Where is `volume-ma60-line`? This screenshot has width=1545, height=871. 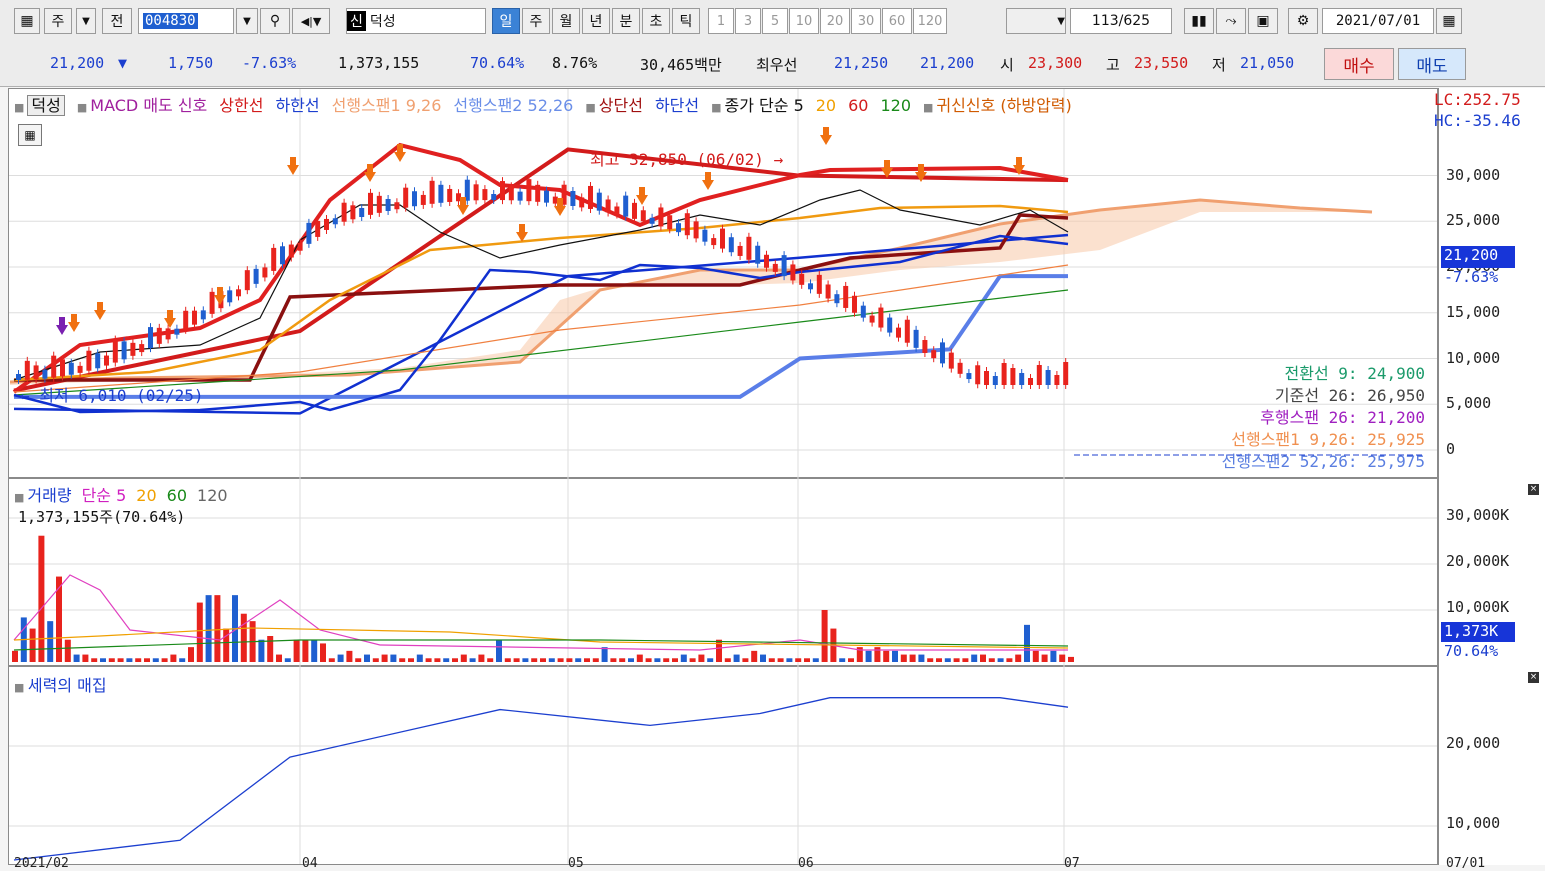
volume-ma60-line is located at coordinates (541, 645).